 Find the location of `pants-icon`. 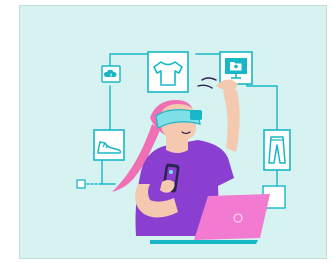

pants-icon is located at coordinates (277, 150).